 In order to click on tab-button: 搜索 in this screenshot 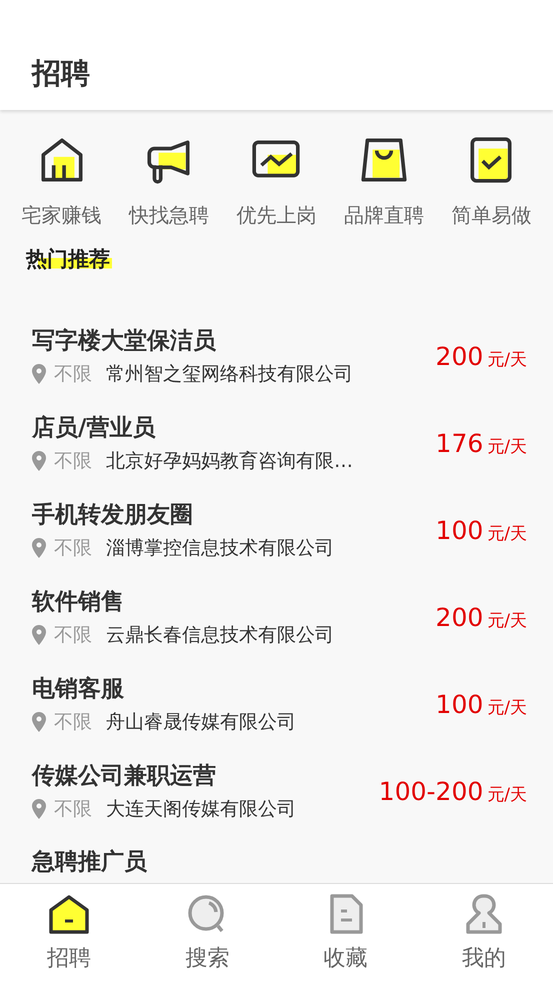, I will do `click(207, 937)`.